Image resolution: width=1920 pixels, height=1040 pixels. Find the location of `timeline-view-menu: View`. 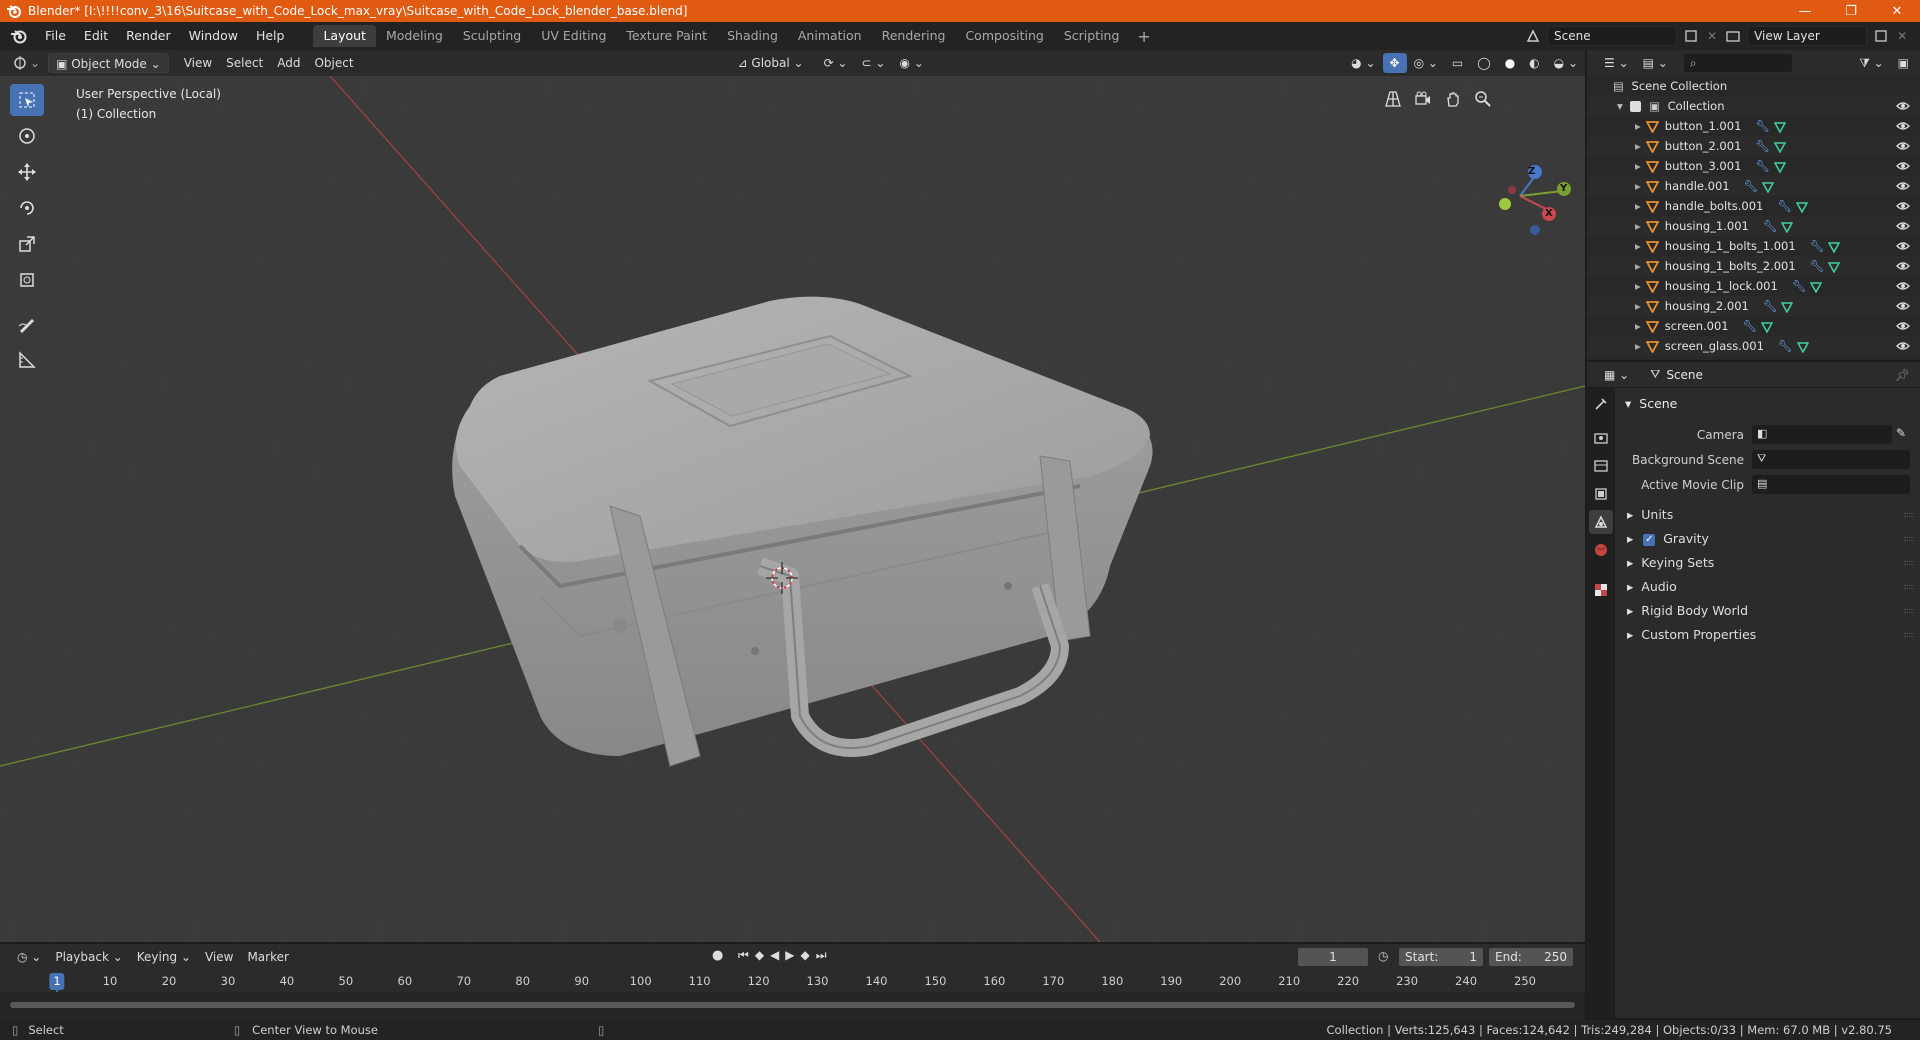

timeline-view-menu: View is located at coordinates (219, 957).